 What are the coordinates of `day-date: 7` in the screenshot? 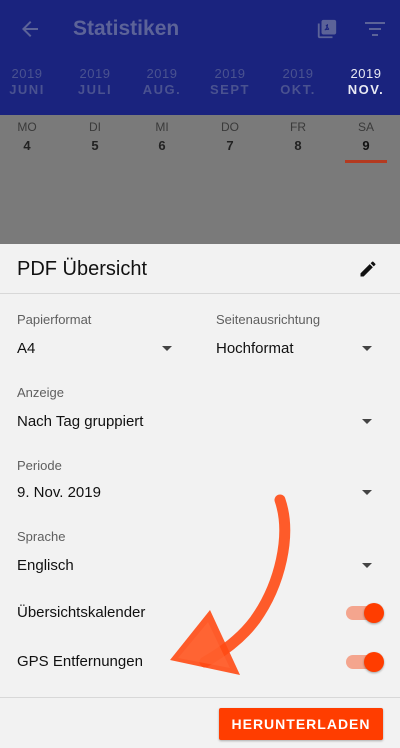 It's located at (230, 145).